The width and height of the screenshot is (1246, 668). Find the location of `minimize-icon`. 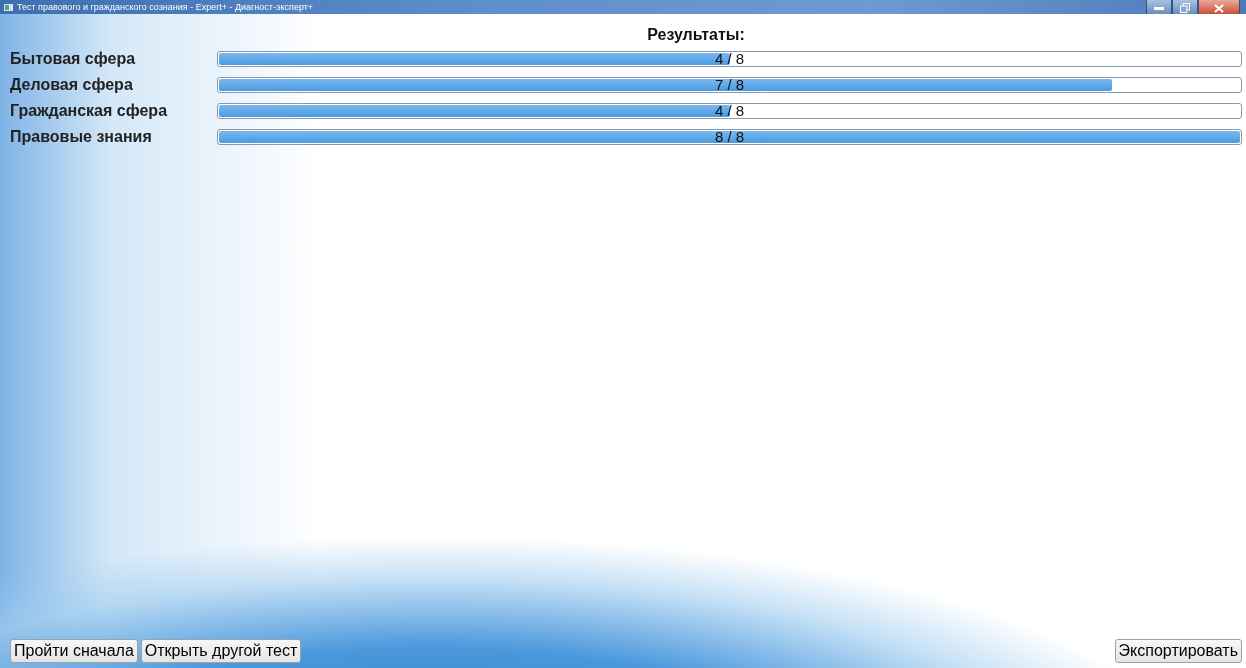

minimize-icon is located at coordinates (1159, 8).